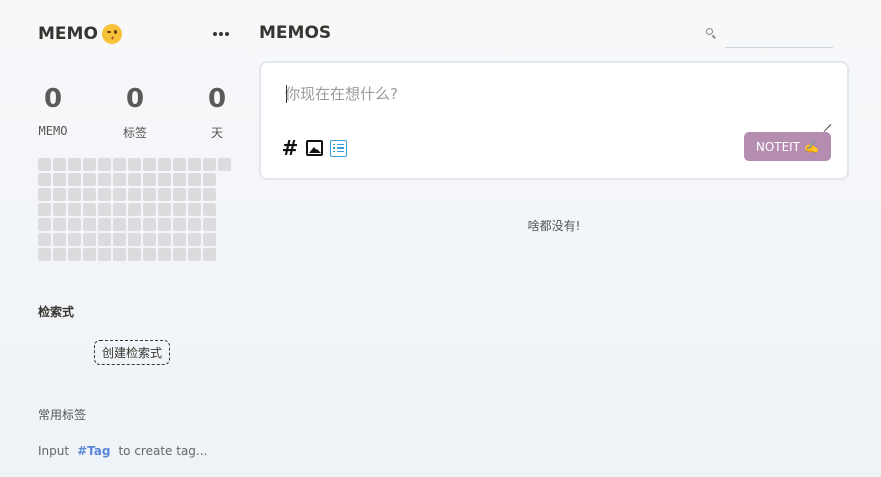 The image size is (881, 477). What do you see at coordinates (221, 34) in the screenshot?
I see `more-options-icon` at bounding box center [221, 34].